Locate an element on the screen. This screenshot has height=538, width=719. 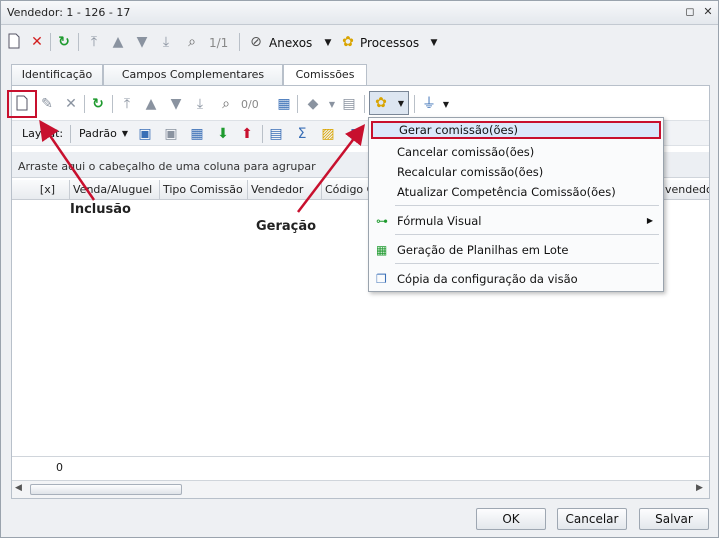
menu-item-cancelar-comissao: Cancelar comissão(ões) is located at coordinates (516, 152).